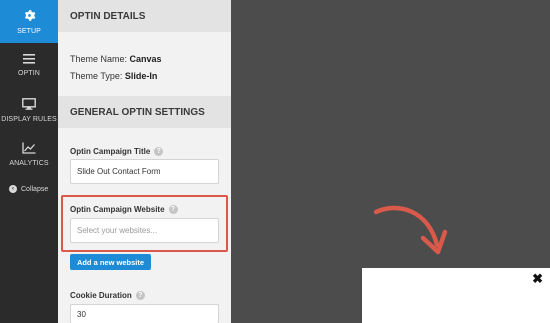  Describe the element at coordinates (456, 295) in the screenshot. I see `slide-in-preview: ✖` at that location.